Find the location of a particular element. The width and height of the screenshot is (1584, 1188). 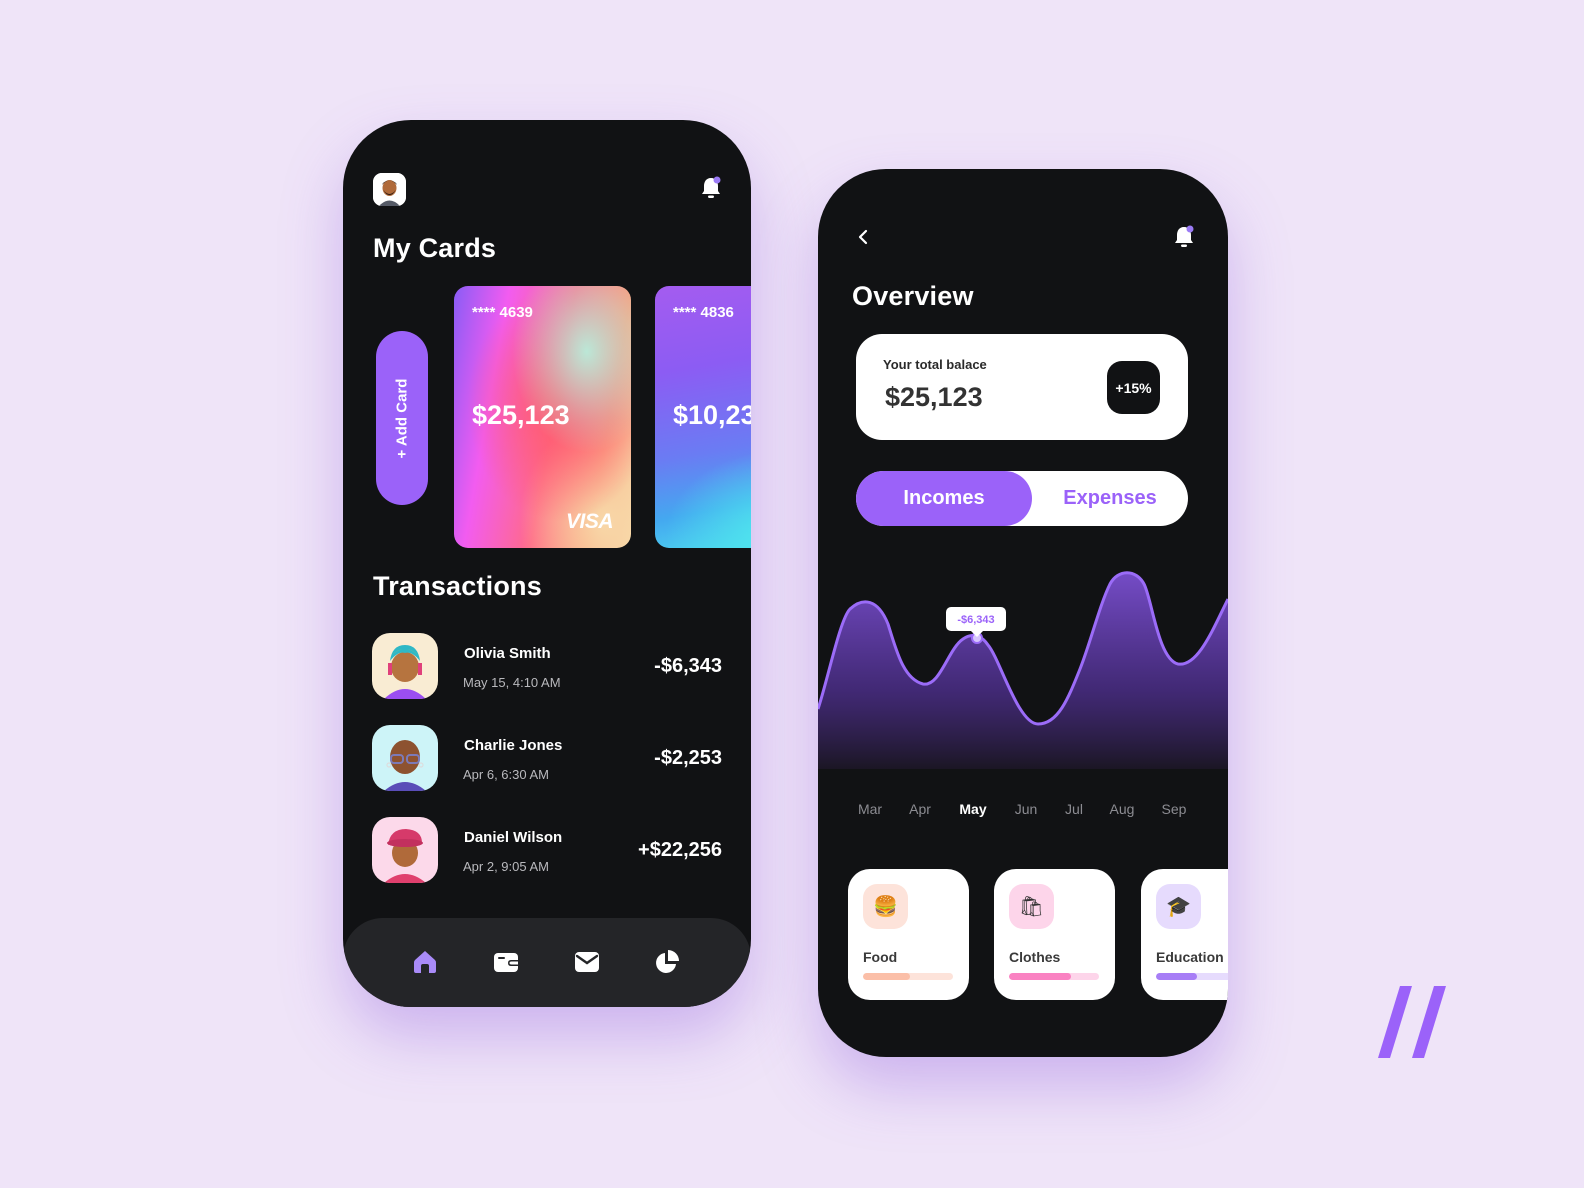

month-axis: Mar Apr May Jun Jul Aug Sep is located at coordinates (1023, 811).